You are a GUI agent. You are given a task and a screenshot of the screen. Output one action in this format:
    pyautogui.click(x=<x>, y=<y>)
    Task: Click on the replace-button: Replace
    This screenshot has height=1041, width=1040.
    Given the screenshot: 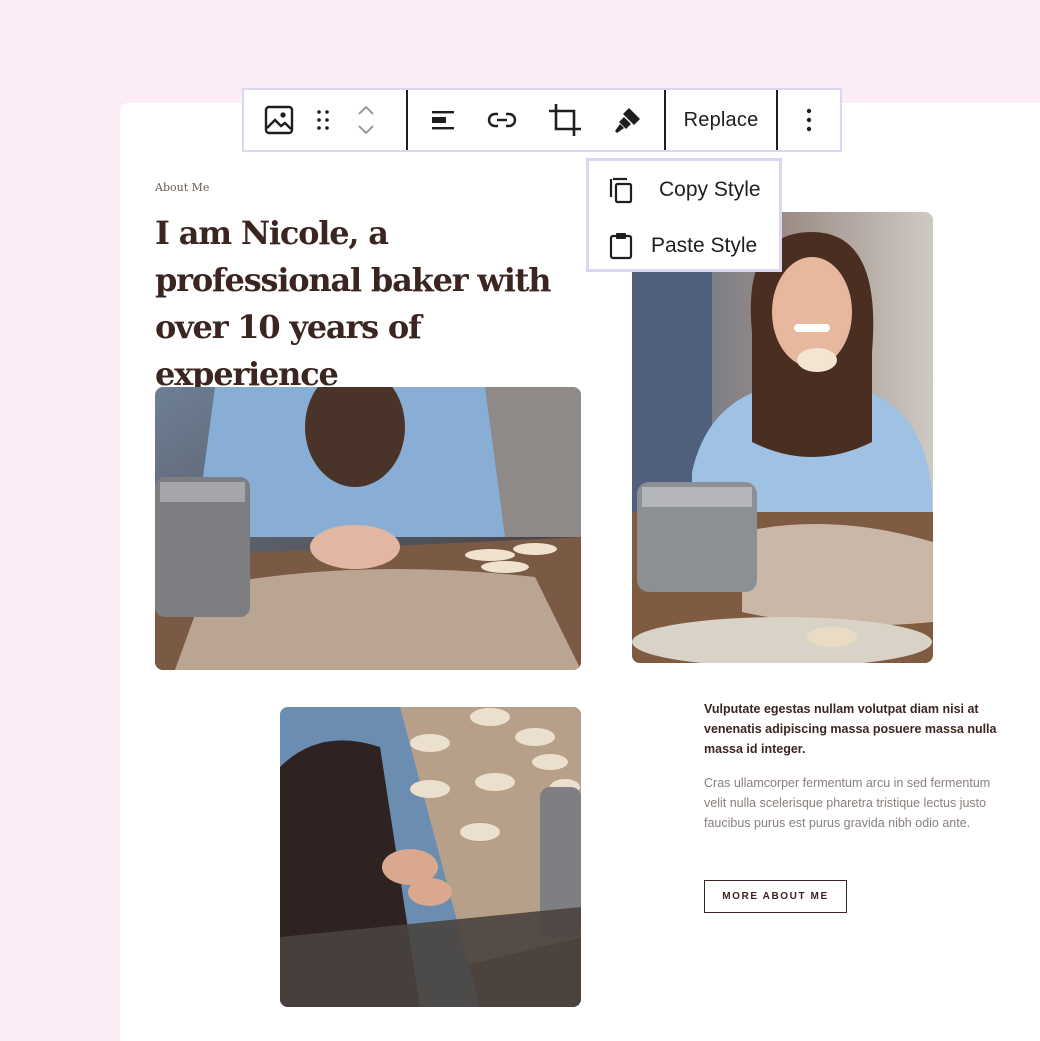 What is the action you would take?
    pyautogui.click(x=721, y=120)
    